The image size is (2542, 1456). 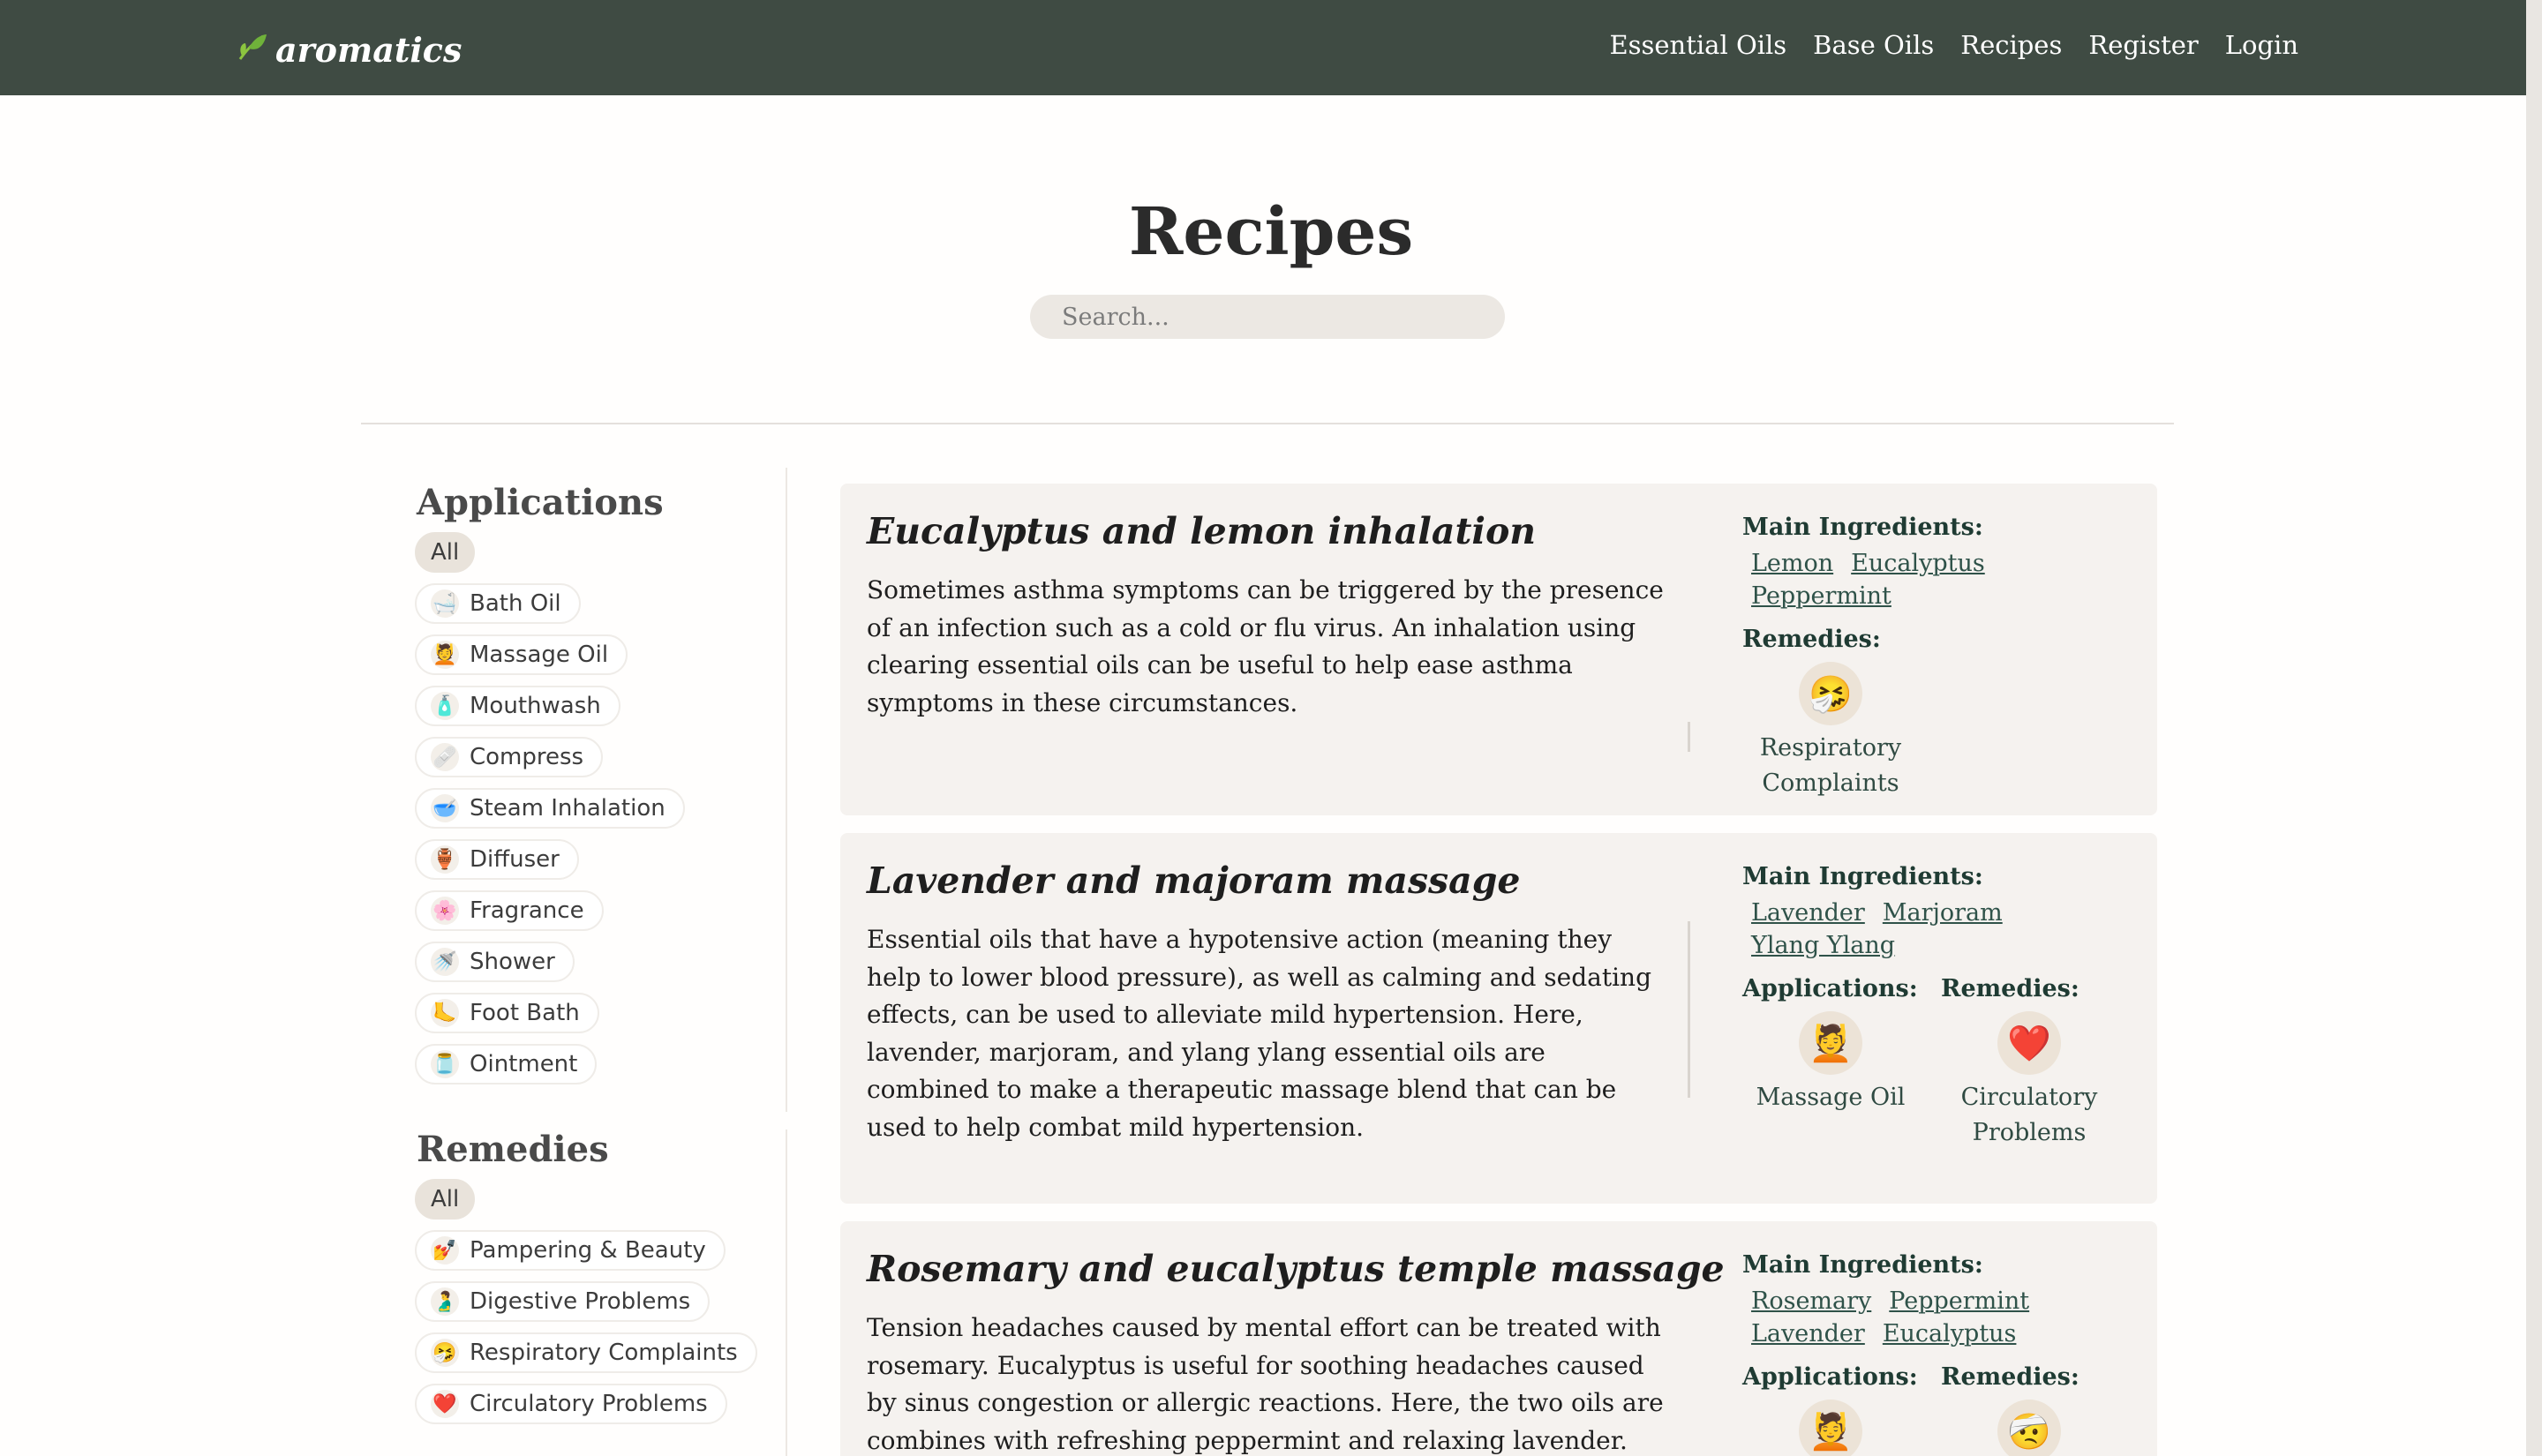 I want to click on filter-bath-oil: 🛁 Bath Oil, so click(x=498, y=603).